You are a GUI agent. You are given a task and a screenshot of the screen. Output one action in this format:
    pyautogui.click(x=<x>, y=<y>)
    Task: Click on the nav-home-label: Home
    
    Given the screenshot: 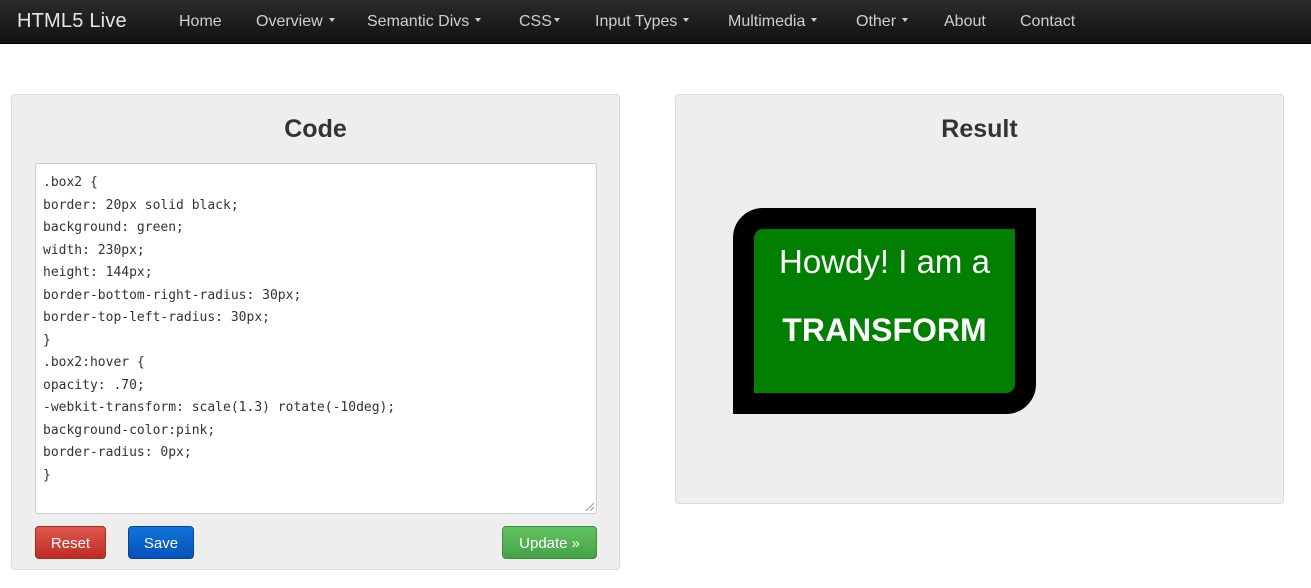 What is the action you would take?
    pyautogui.click(x=200, y=21)
    